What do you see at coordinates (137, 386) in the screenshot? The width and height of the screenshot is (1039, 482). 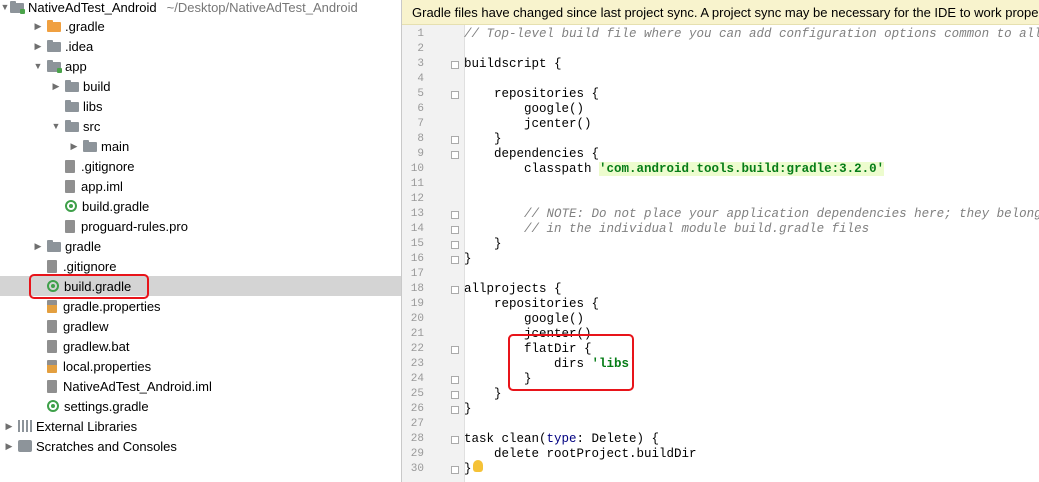 I see `tree-item-label: NativeAdTest_Android.iml` at bounding box center [137, 386].